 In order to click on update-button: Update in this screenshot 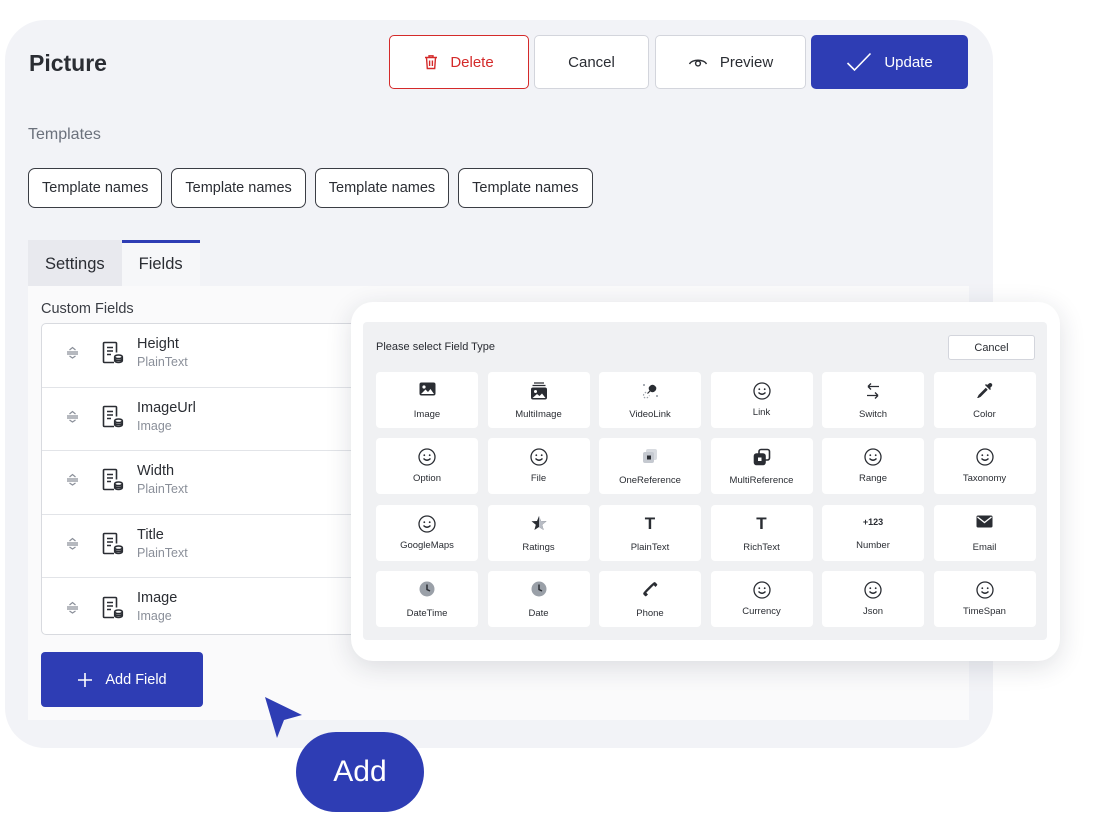, I will do `click(889, 62)`.